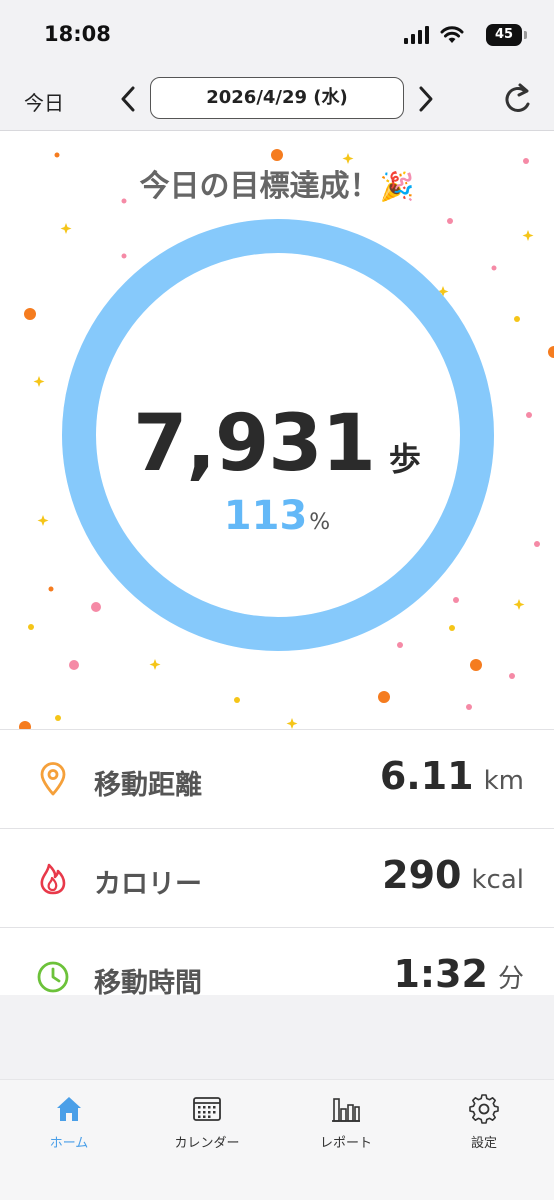 The width and height of the screenshot is (554, 1200). Describe the element at coordinates (497, 880) in the screenshot. I see `stat-unit: kcal` at that location.